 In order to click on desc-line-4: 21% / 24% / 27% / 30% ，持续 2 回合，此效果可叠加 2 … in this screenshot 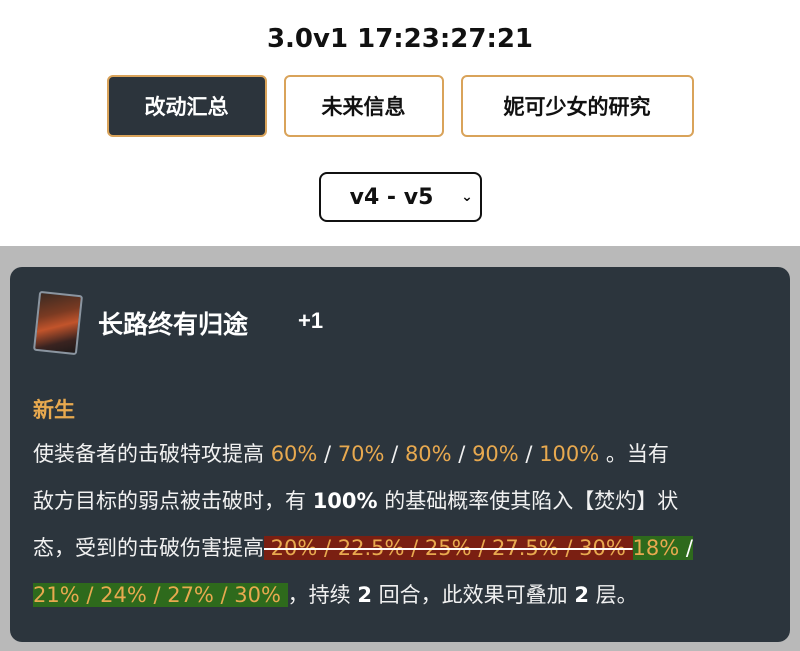, I will do `click(335, 595)`.